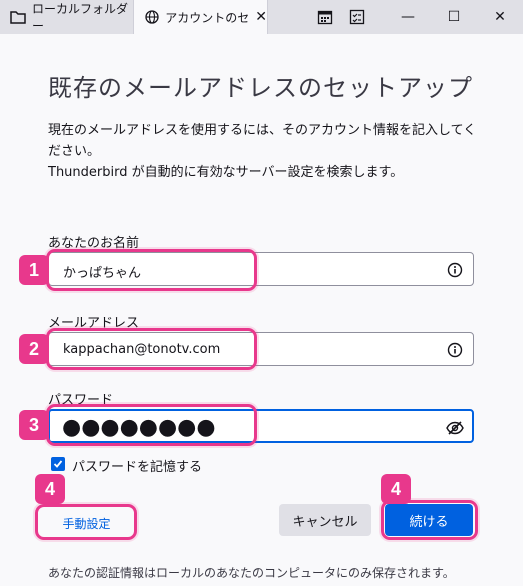 The height and width of the screenshot is (586, 523). What do you see at coordinates (226, 172) in the screenshot?
I see `description-line: Thunderbird が自動的に有効なサーバー設定を検索します。` at bounding box center [226, 172].